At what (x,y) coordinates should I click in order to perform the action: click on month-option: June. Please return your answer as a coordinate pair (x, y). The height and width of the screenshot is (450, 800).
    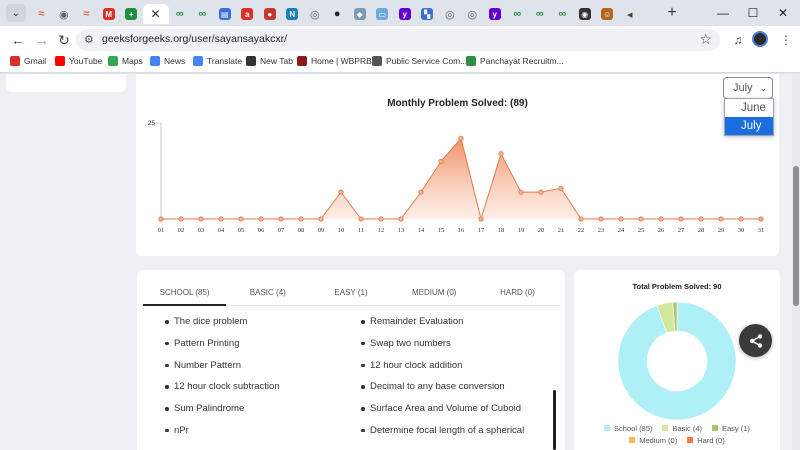
    Looking at the image, I should click on (749, 108).